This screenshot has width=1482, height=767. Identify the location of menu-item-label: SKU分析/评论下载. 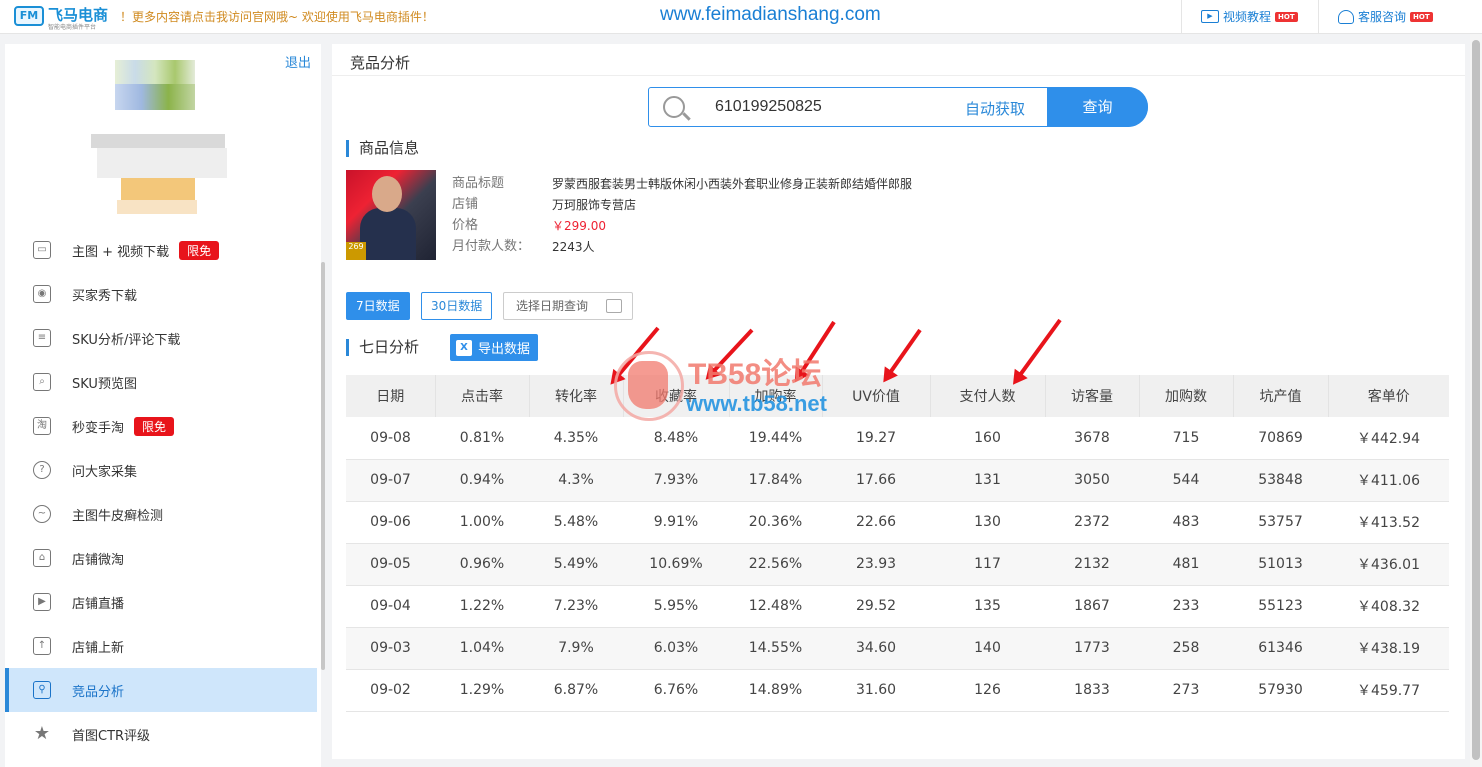
(126, 340).